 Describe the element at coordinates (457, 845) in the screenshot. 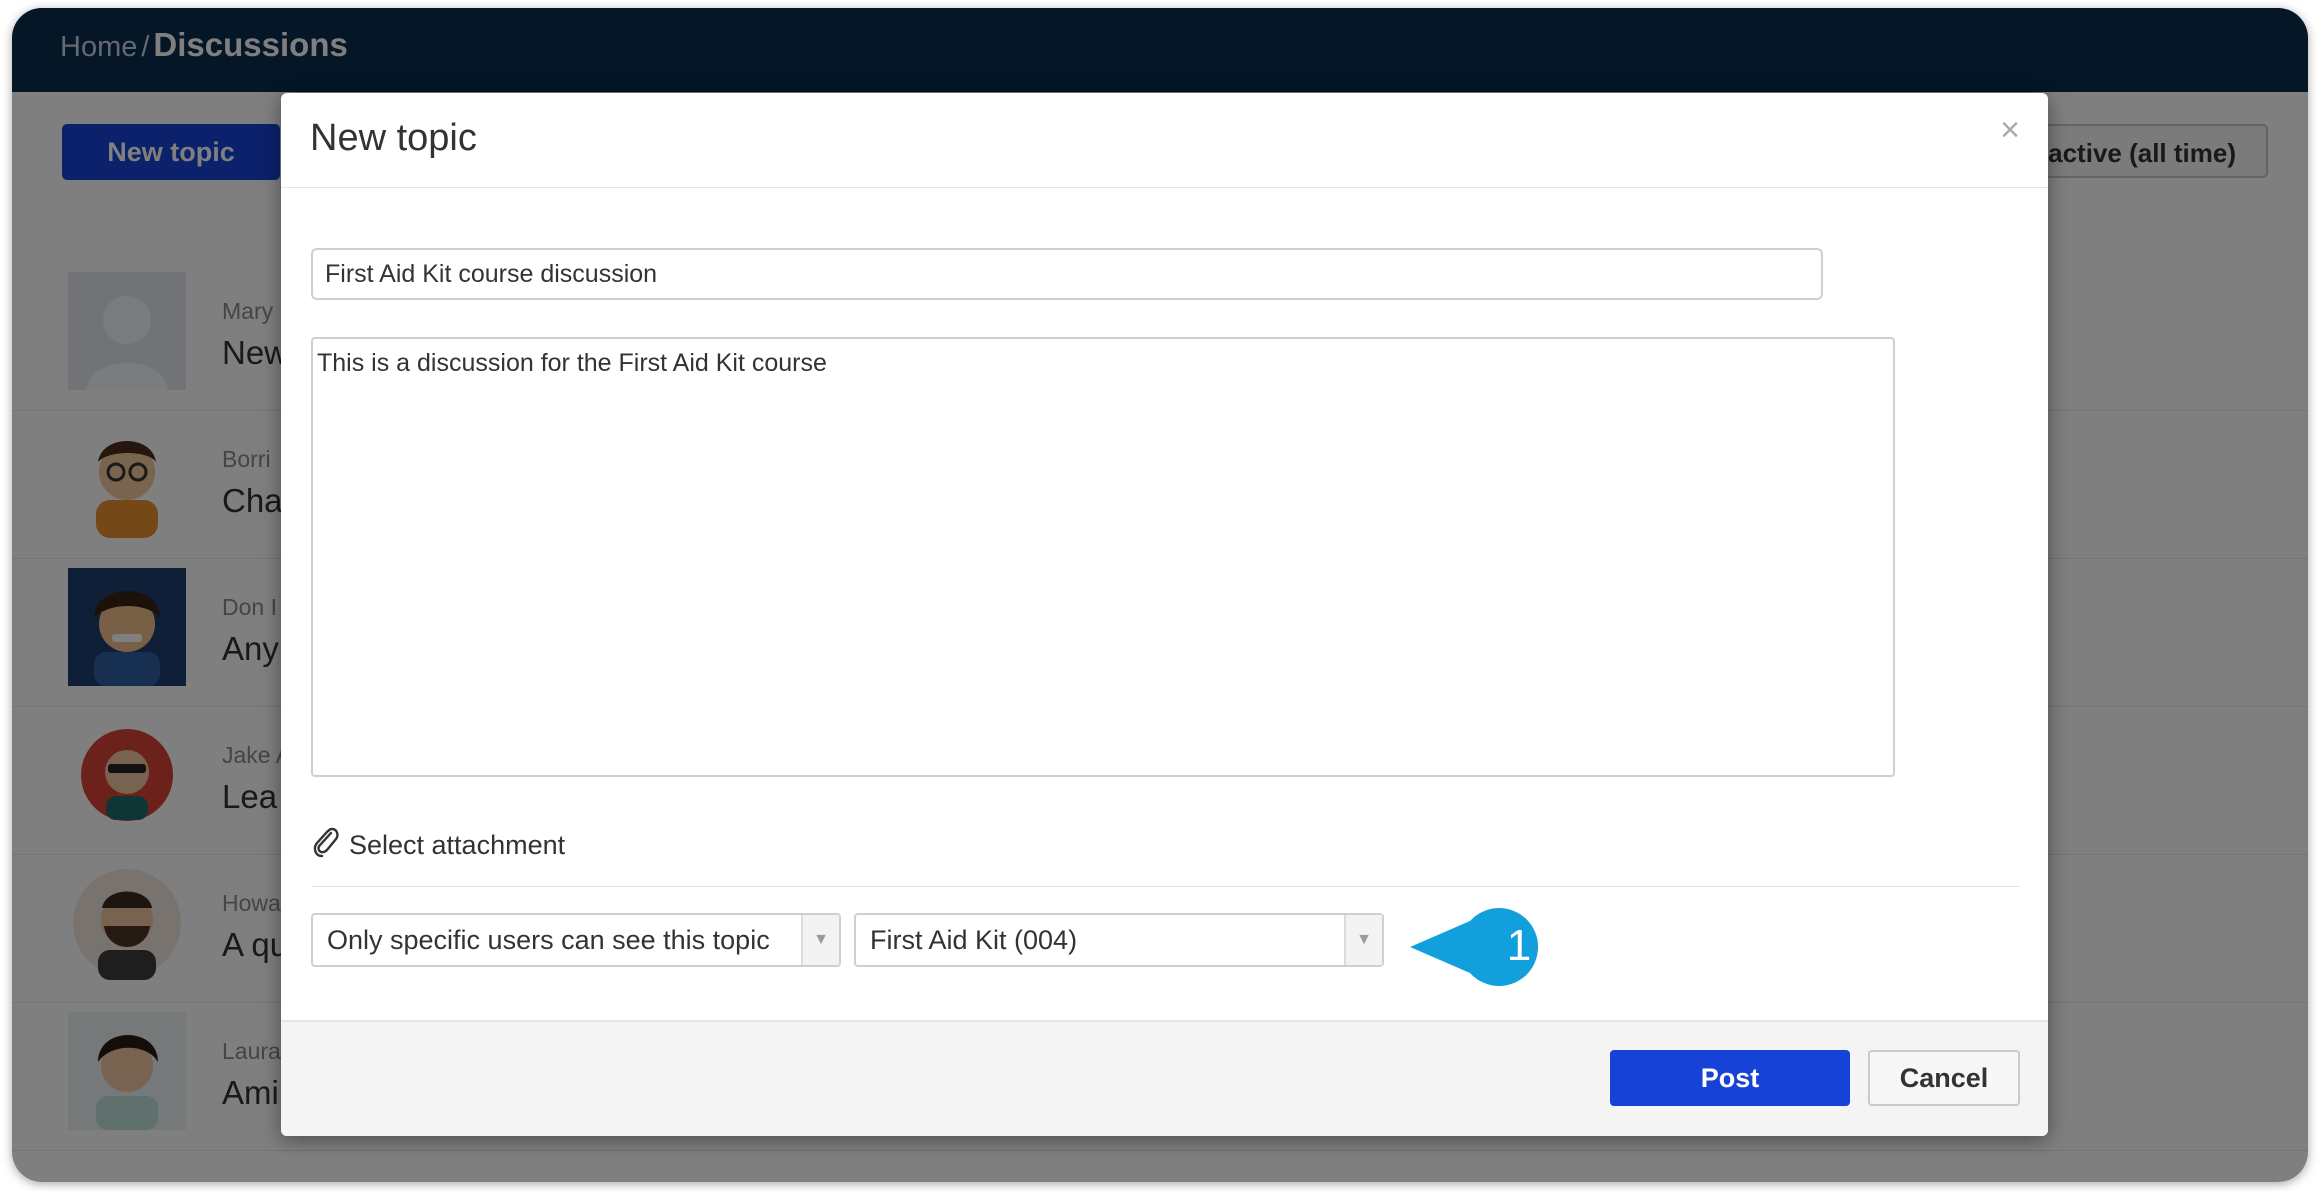

I see `attachment-label: Select attachment` at that location.